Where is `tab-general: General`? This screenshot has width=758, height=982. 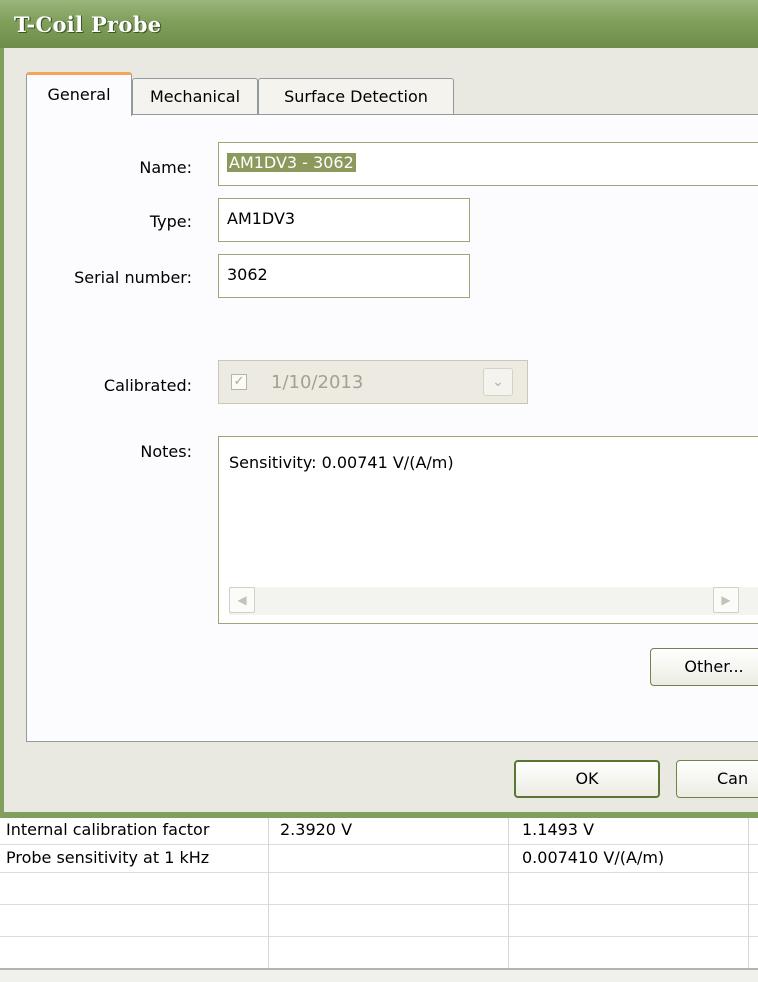
tab-general: General is located at coordinates (79, 94).